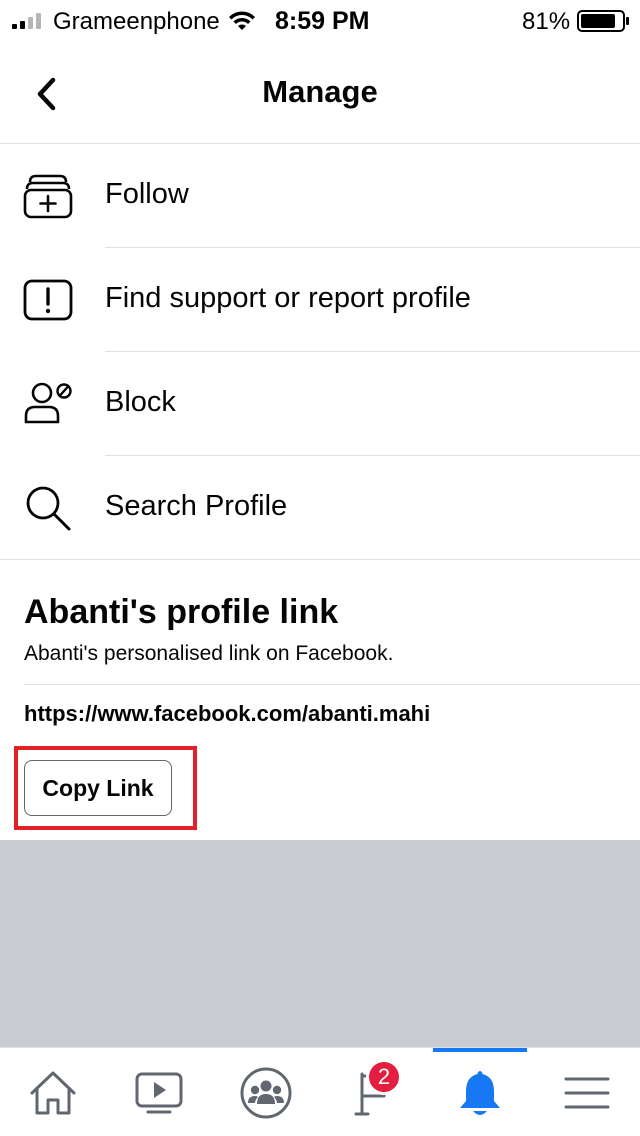 Image resolution: width=640 pixels, height=1136 pixels. Describe the element at coordinates (332, 684) in the screenshot. I see `divider` at that location.